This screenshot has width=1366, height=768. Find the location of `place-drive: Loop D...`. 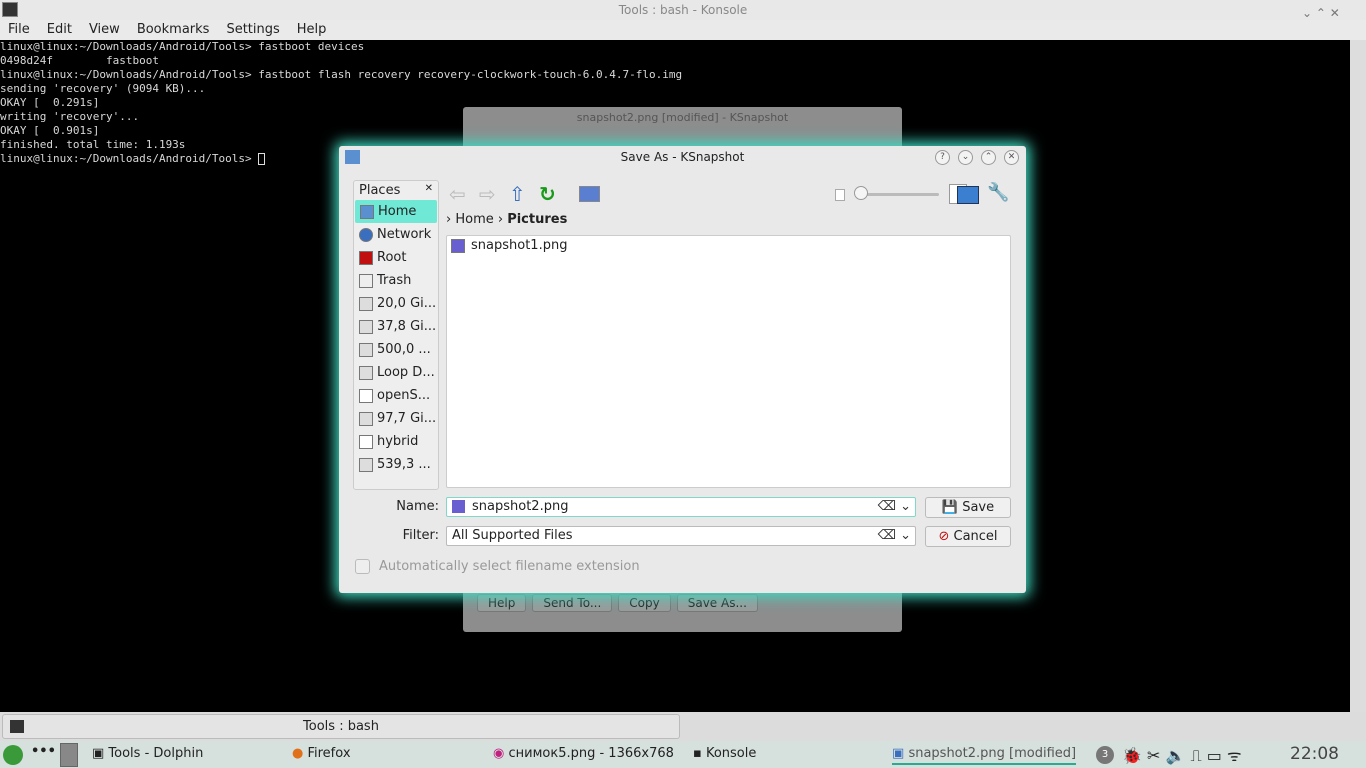

place-drive: Loop D... is located at coordinates (396, 372).